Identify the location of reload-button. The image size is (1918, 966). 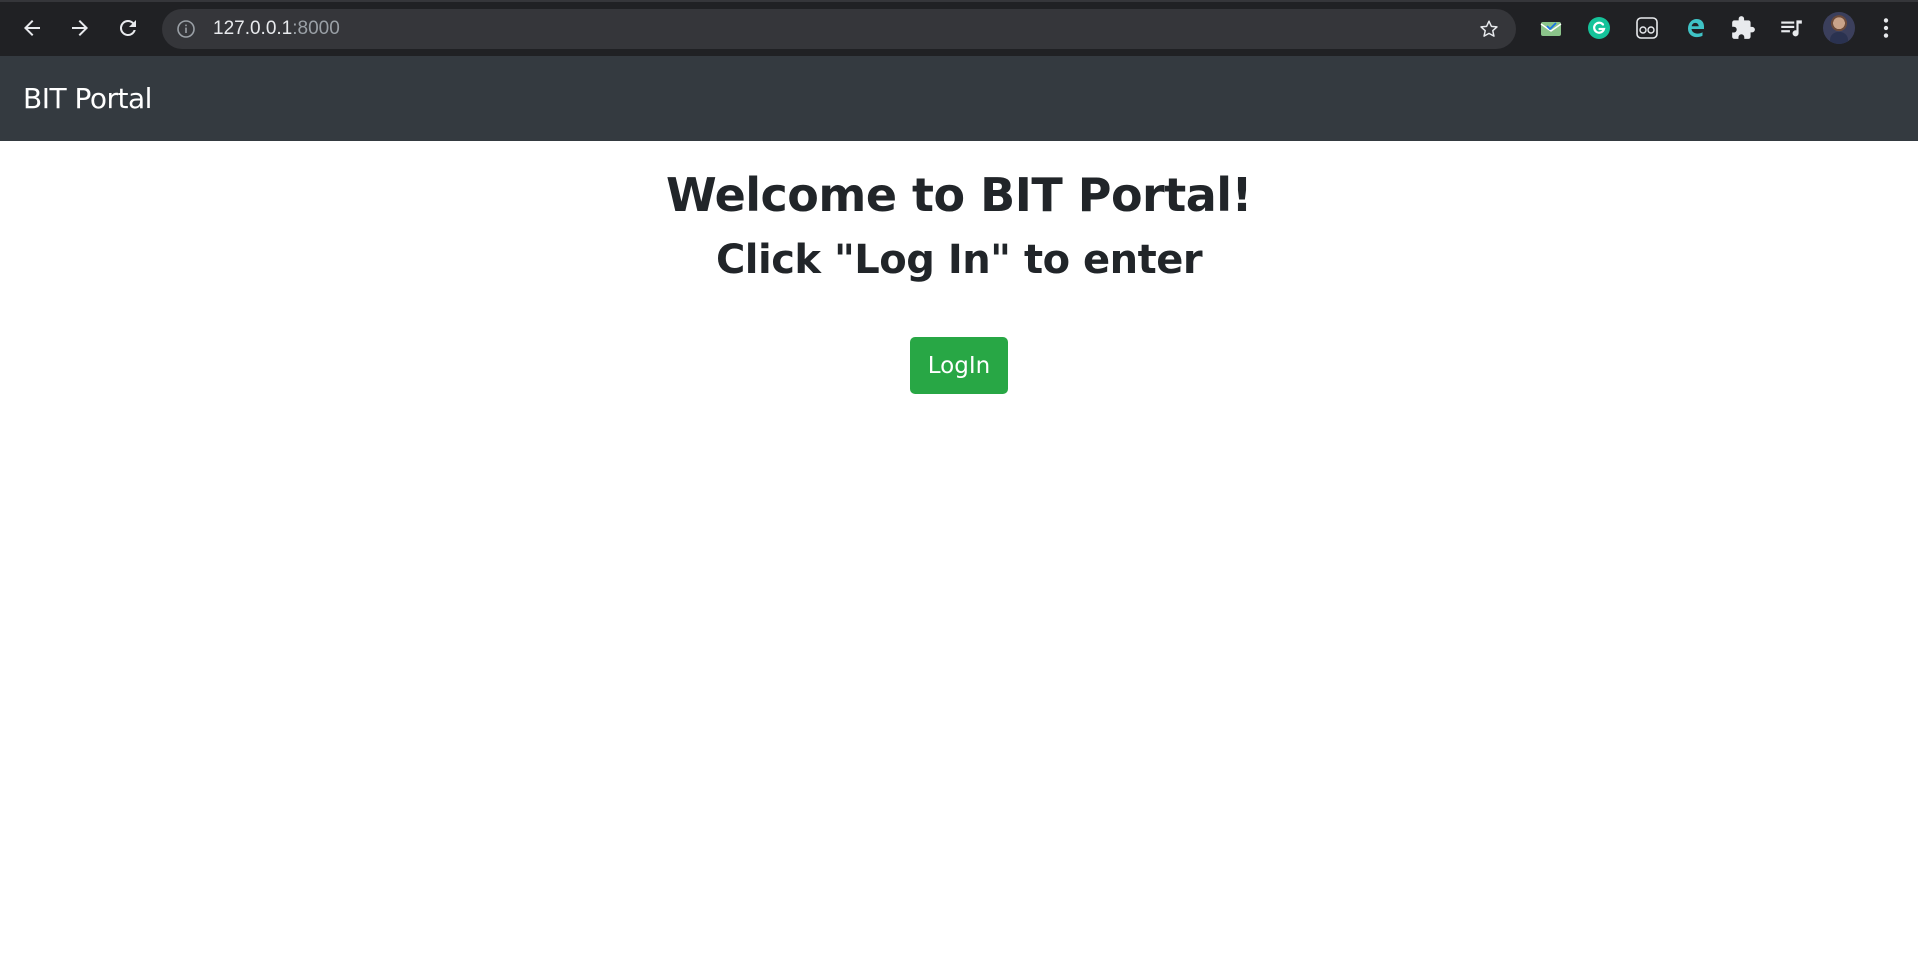
(128, 28).